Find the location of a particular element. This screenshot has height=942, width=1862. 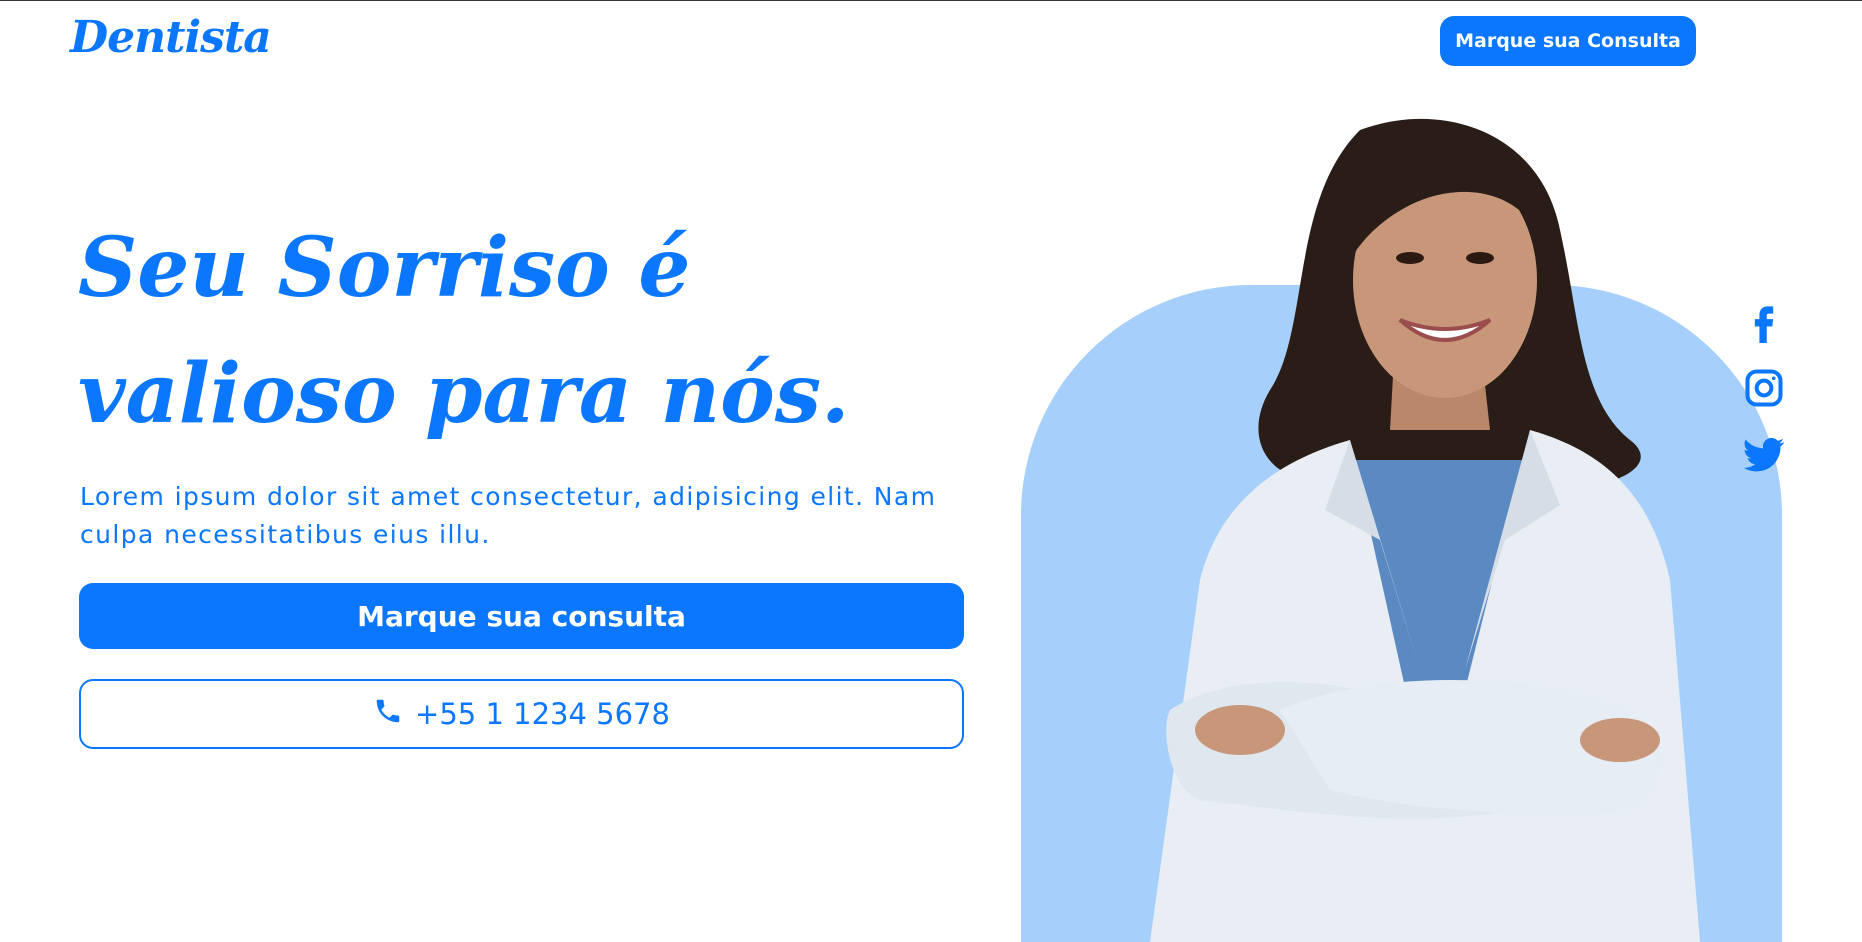

instagram-link is located at coordinates (1764, 390).